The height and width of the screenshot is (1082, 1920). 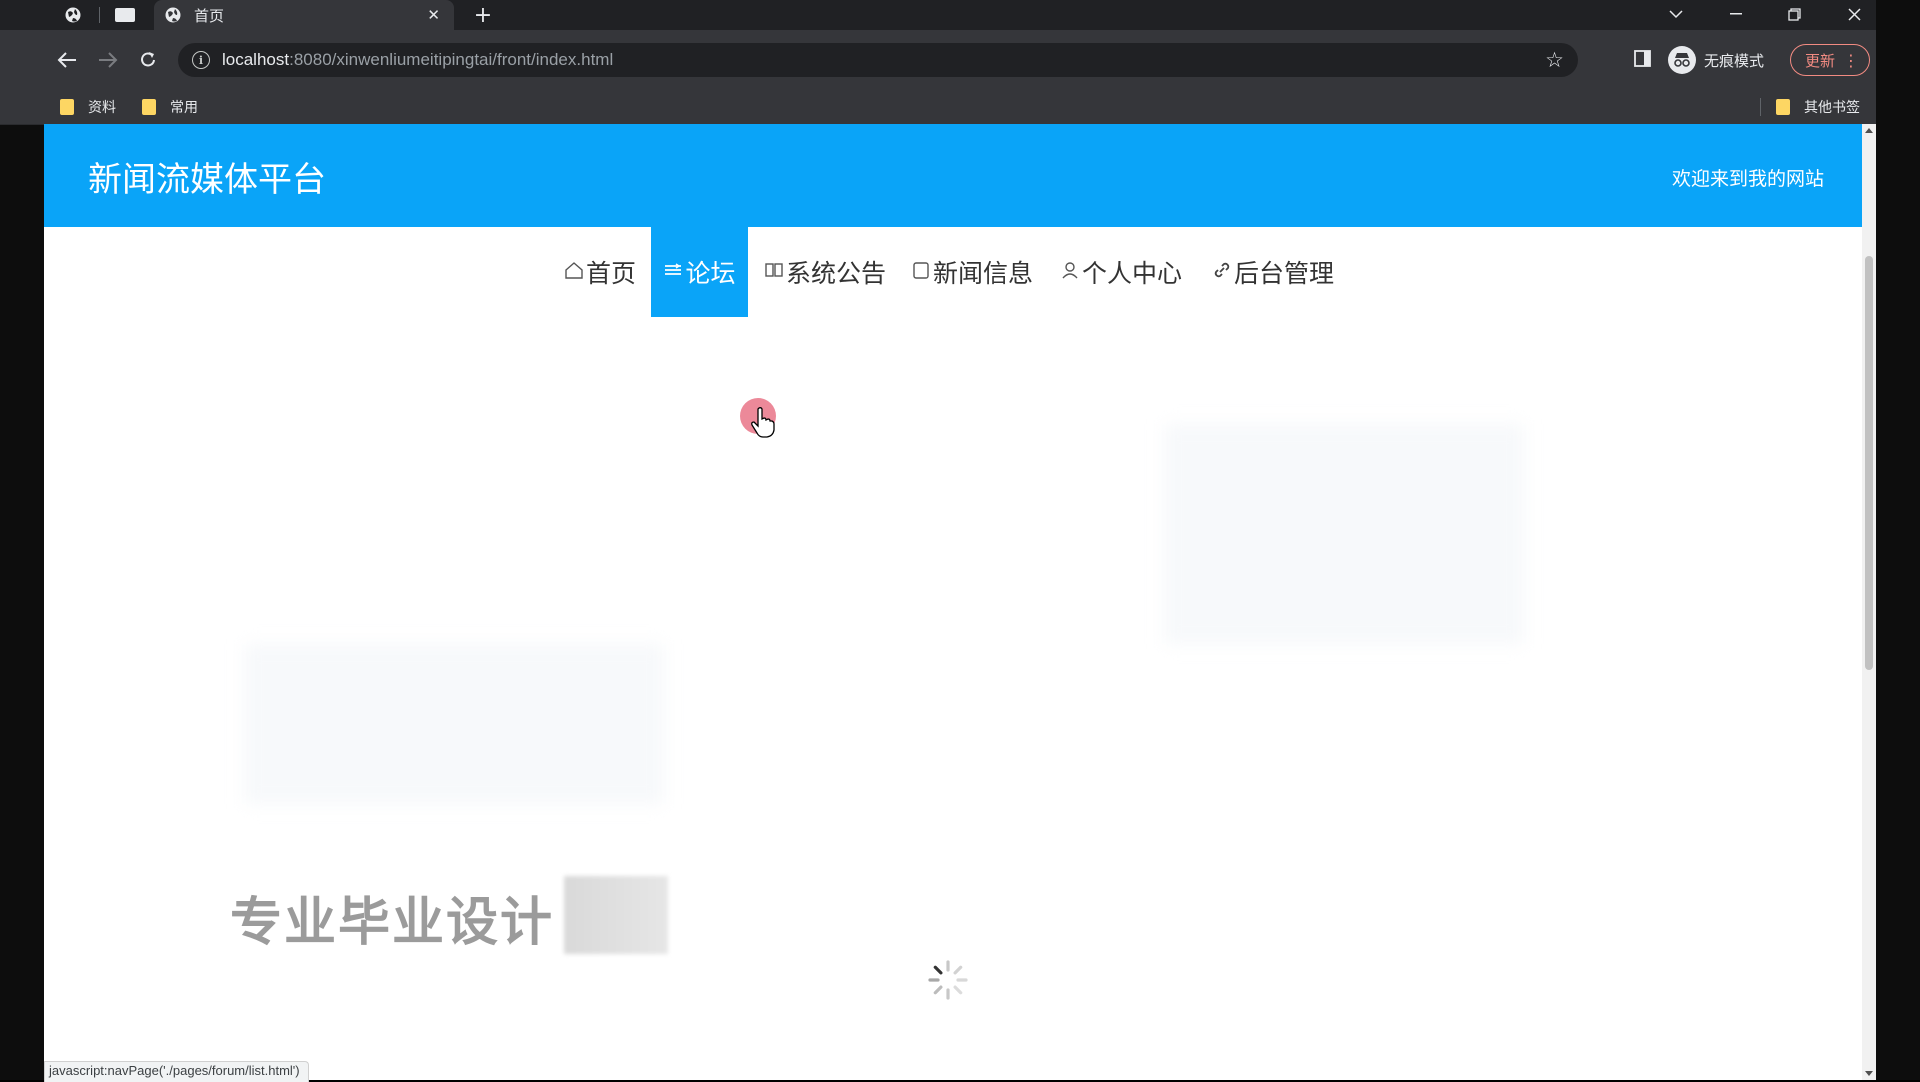 I want to click on update-label: 更新, so click(x=1820, y=60).